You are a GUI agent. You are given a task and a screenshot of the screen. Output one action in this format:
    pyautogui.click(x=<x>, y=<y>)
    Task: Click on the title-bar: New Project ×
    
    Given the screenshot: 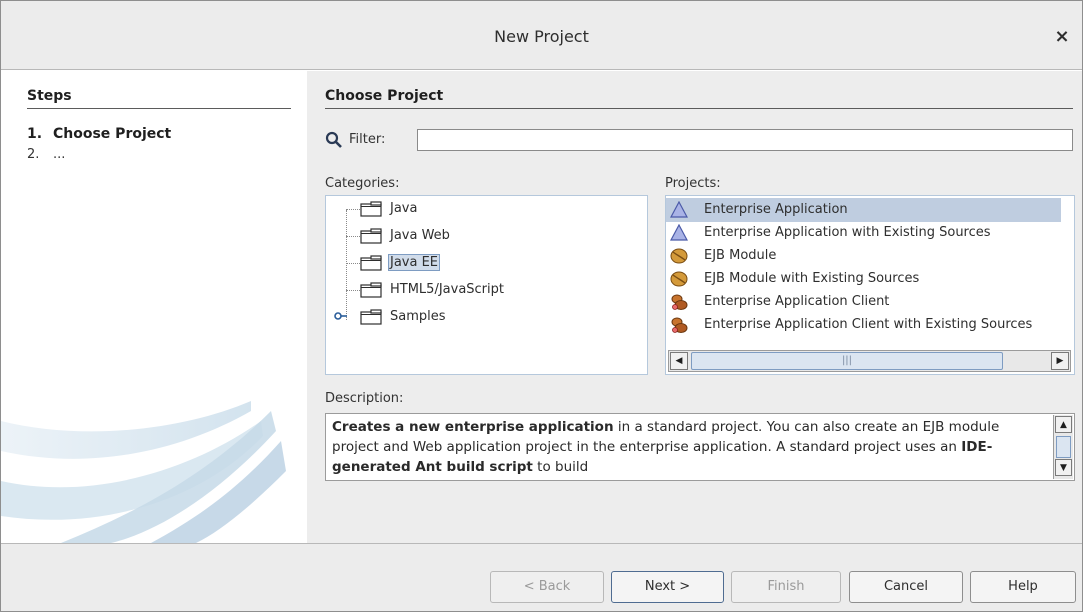 What is the action you would take?
    pyautogui.click(x=541, y=35)
    